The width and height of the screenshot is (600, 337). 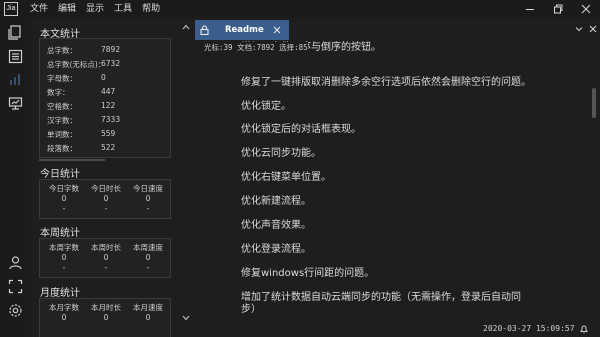 I want to click on month-stats-box: 本月字数 0 本月时长 0 本月速度 0, so click(x=105, y=317).